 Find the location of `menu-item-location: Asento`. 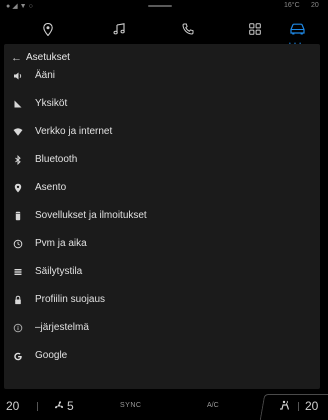

menu-item-location: Asento is located at coordinates (162, 188).